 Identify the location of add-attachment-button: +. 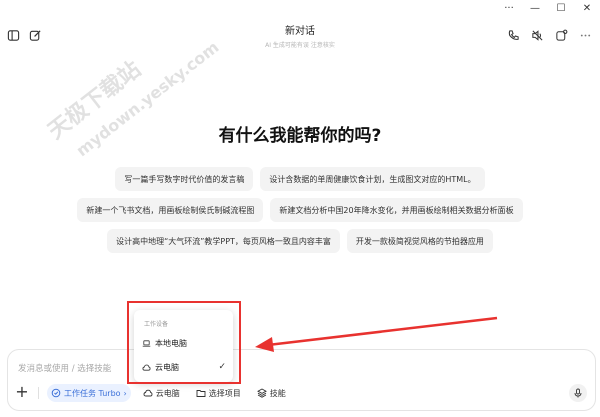
(22, 392).